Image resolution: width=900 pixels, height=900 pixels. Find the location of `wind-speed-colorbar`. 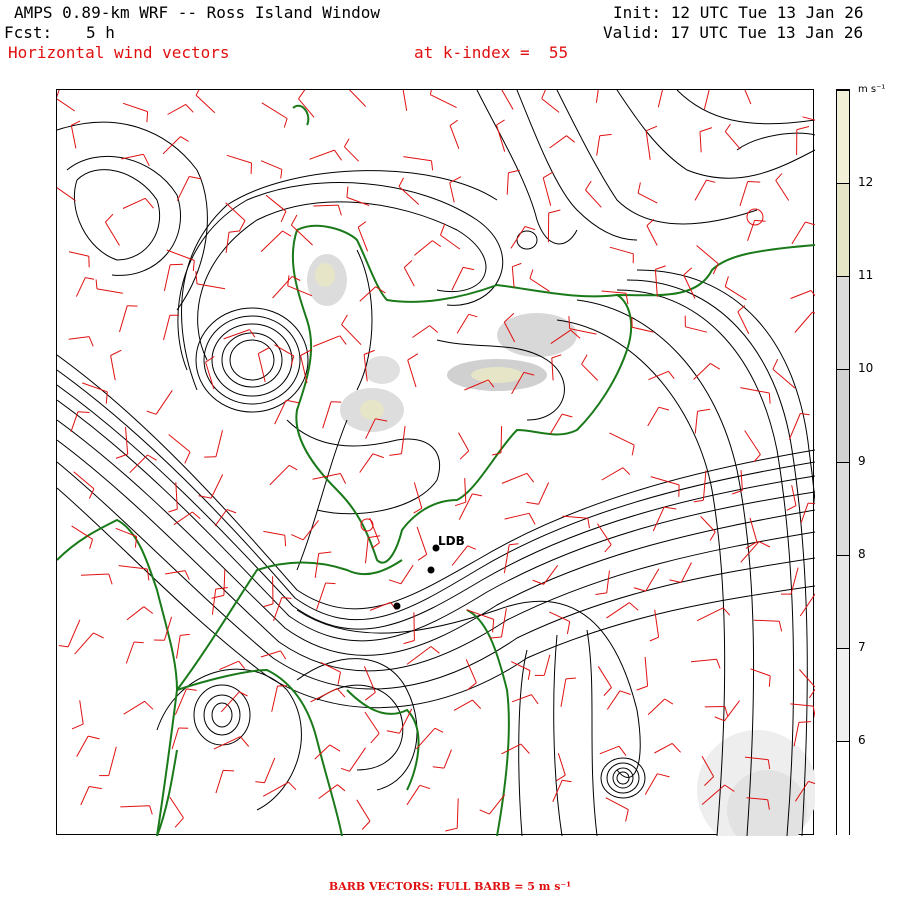

wind-speed-colorbar is located at coordinates (843, 462).